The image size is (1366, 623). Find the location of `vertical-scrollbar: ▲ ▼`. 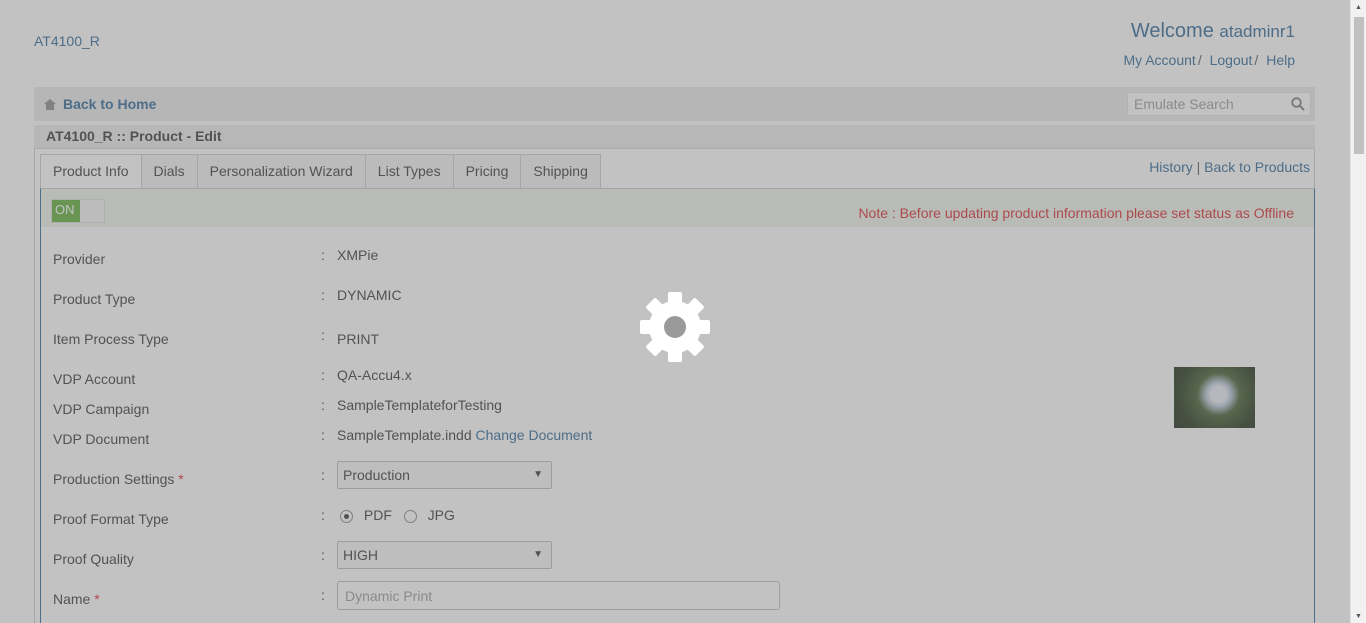

vertical-scrollbar: ▲ ▼ is located at coordinates (1358, 311).